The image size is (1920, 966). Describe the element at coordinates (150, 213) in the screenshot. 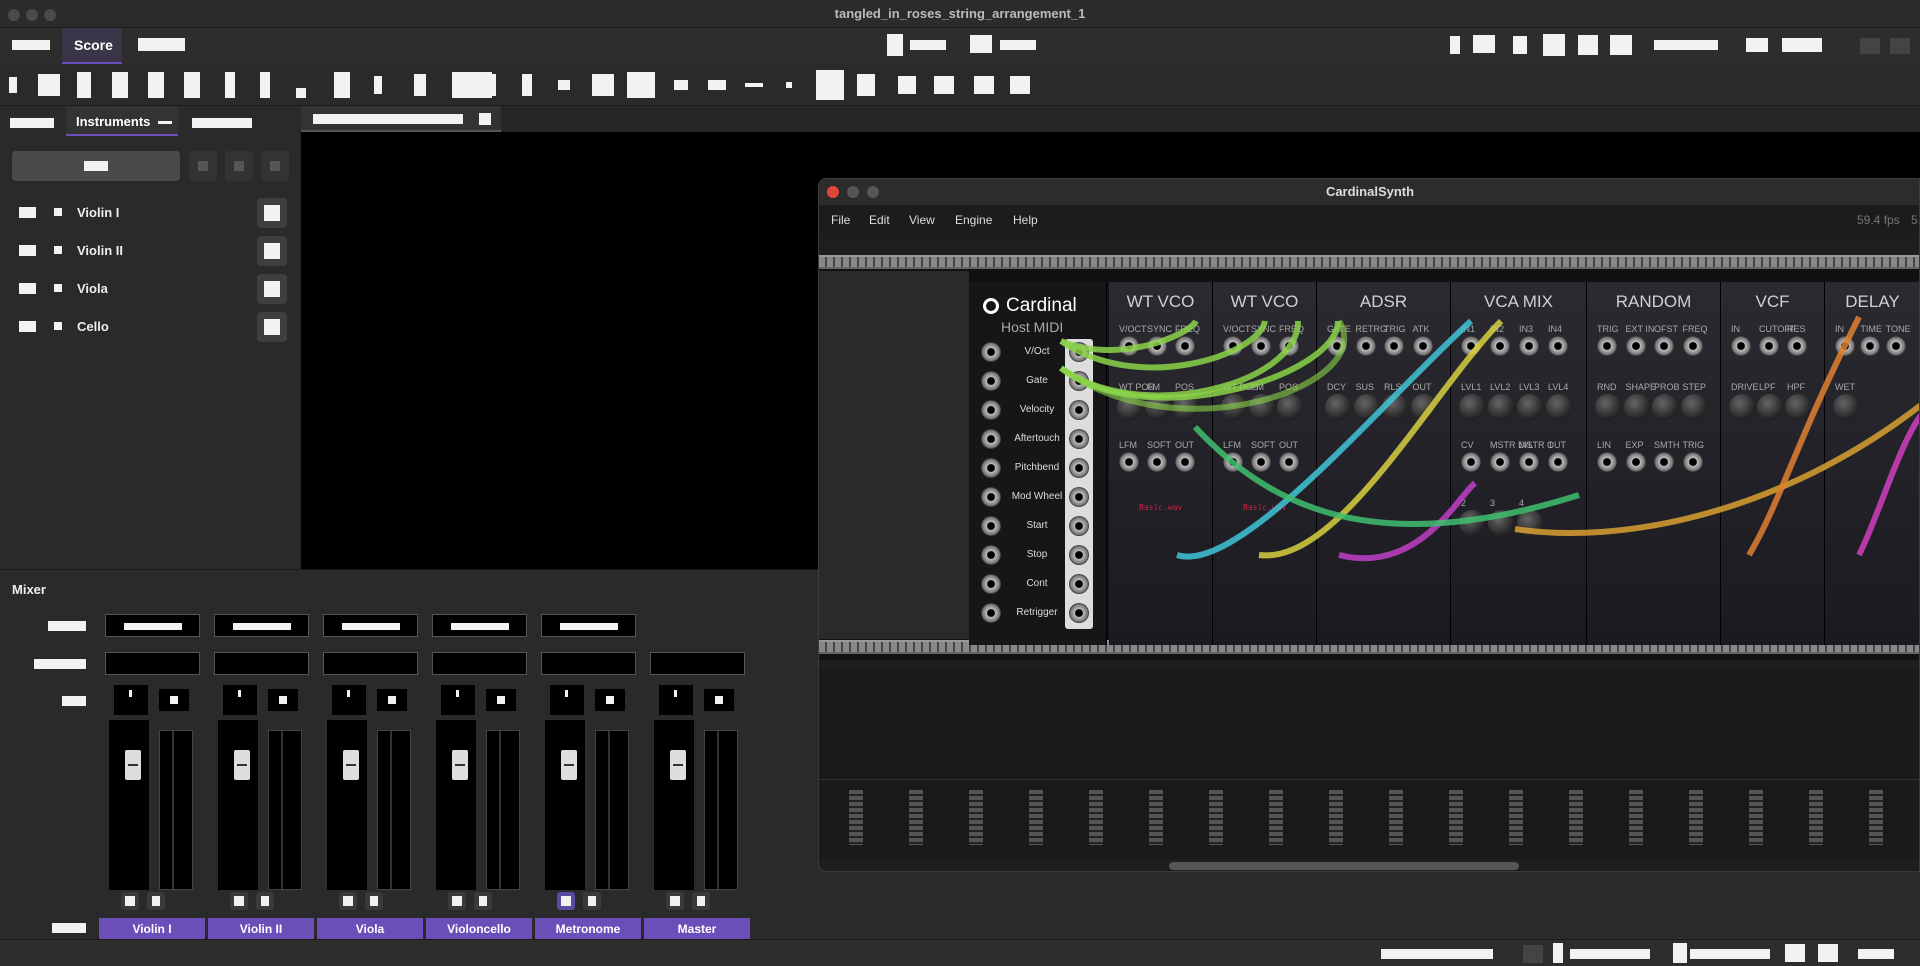

I see `instrument-row: Violin I` at that location.